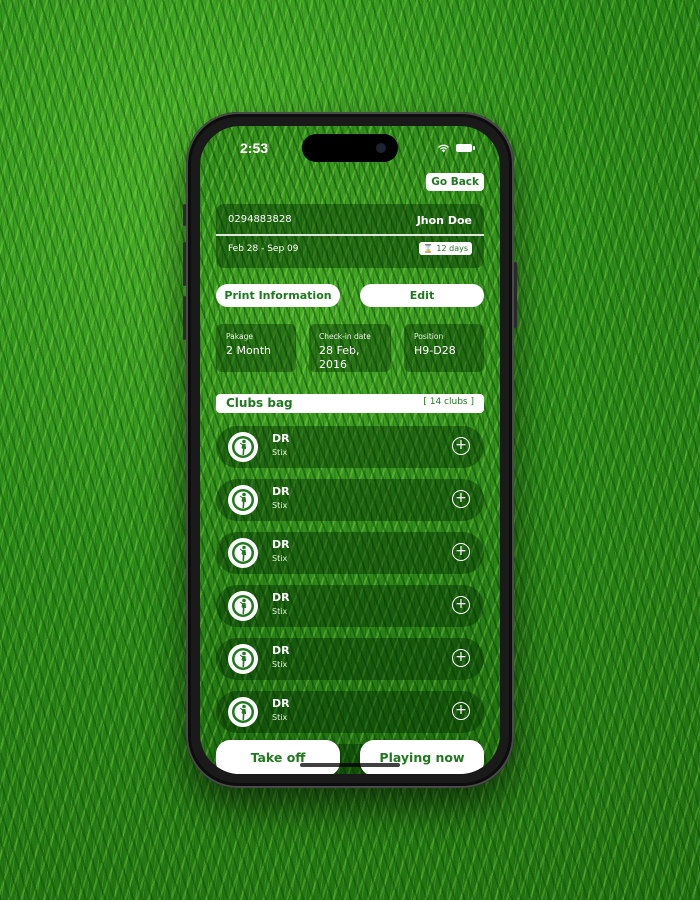 The image size is (700, 900). I want to click on stat-value: 28 Feb, 2016, so click(339, 357).